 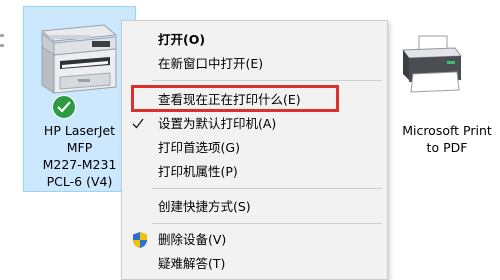 I want to click on checkmark-icon, so click(x=138, y=123).